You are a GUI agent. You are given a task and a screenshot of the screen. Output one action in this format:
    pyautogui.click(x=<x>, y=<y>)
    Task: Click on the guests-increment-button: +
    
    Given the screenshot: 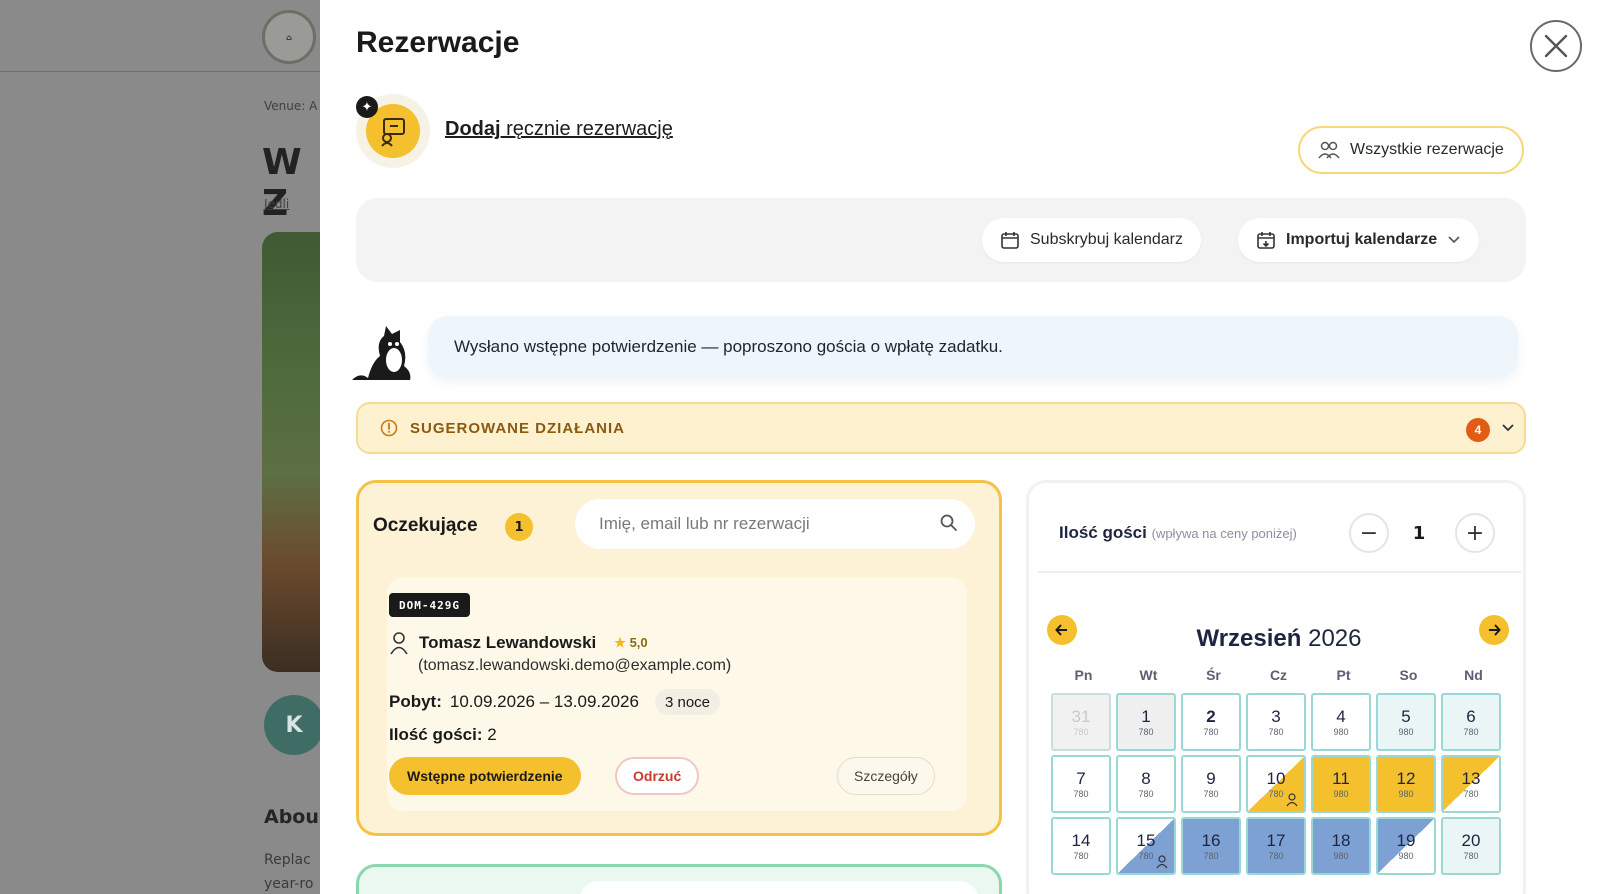 What is the action you would take?
    pyautogui.click(x=1475, y=533)
    